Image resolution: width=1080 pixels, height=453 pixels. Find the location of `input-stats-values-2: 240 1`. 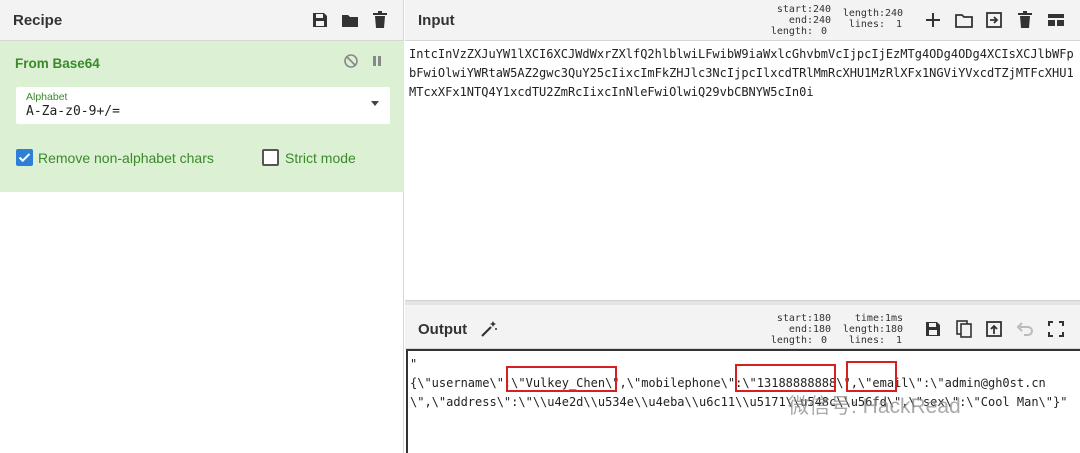

input-stats-values-2: 240 1 is located at coordinates (894, 19).